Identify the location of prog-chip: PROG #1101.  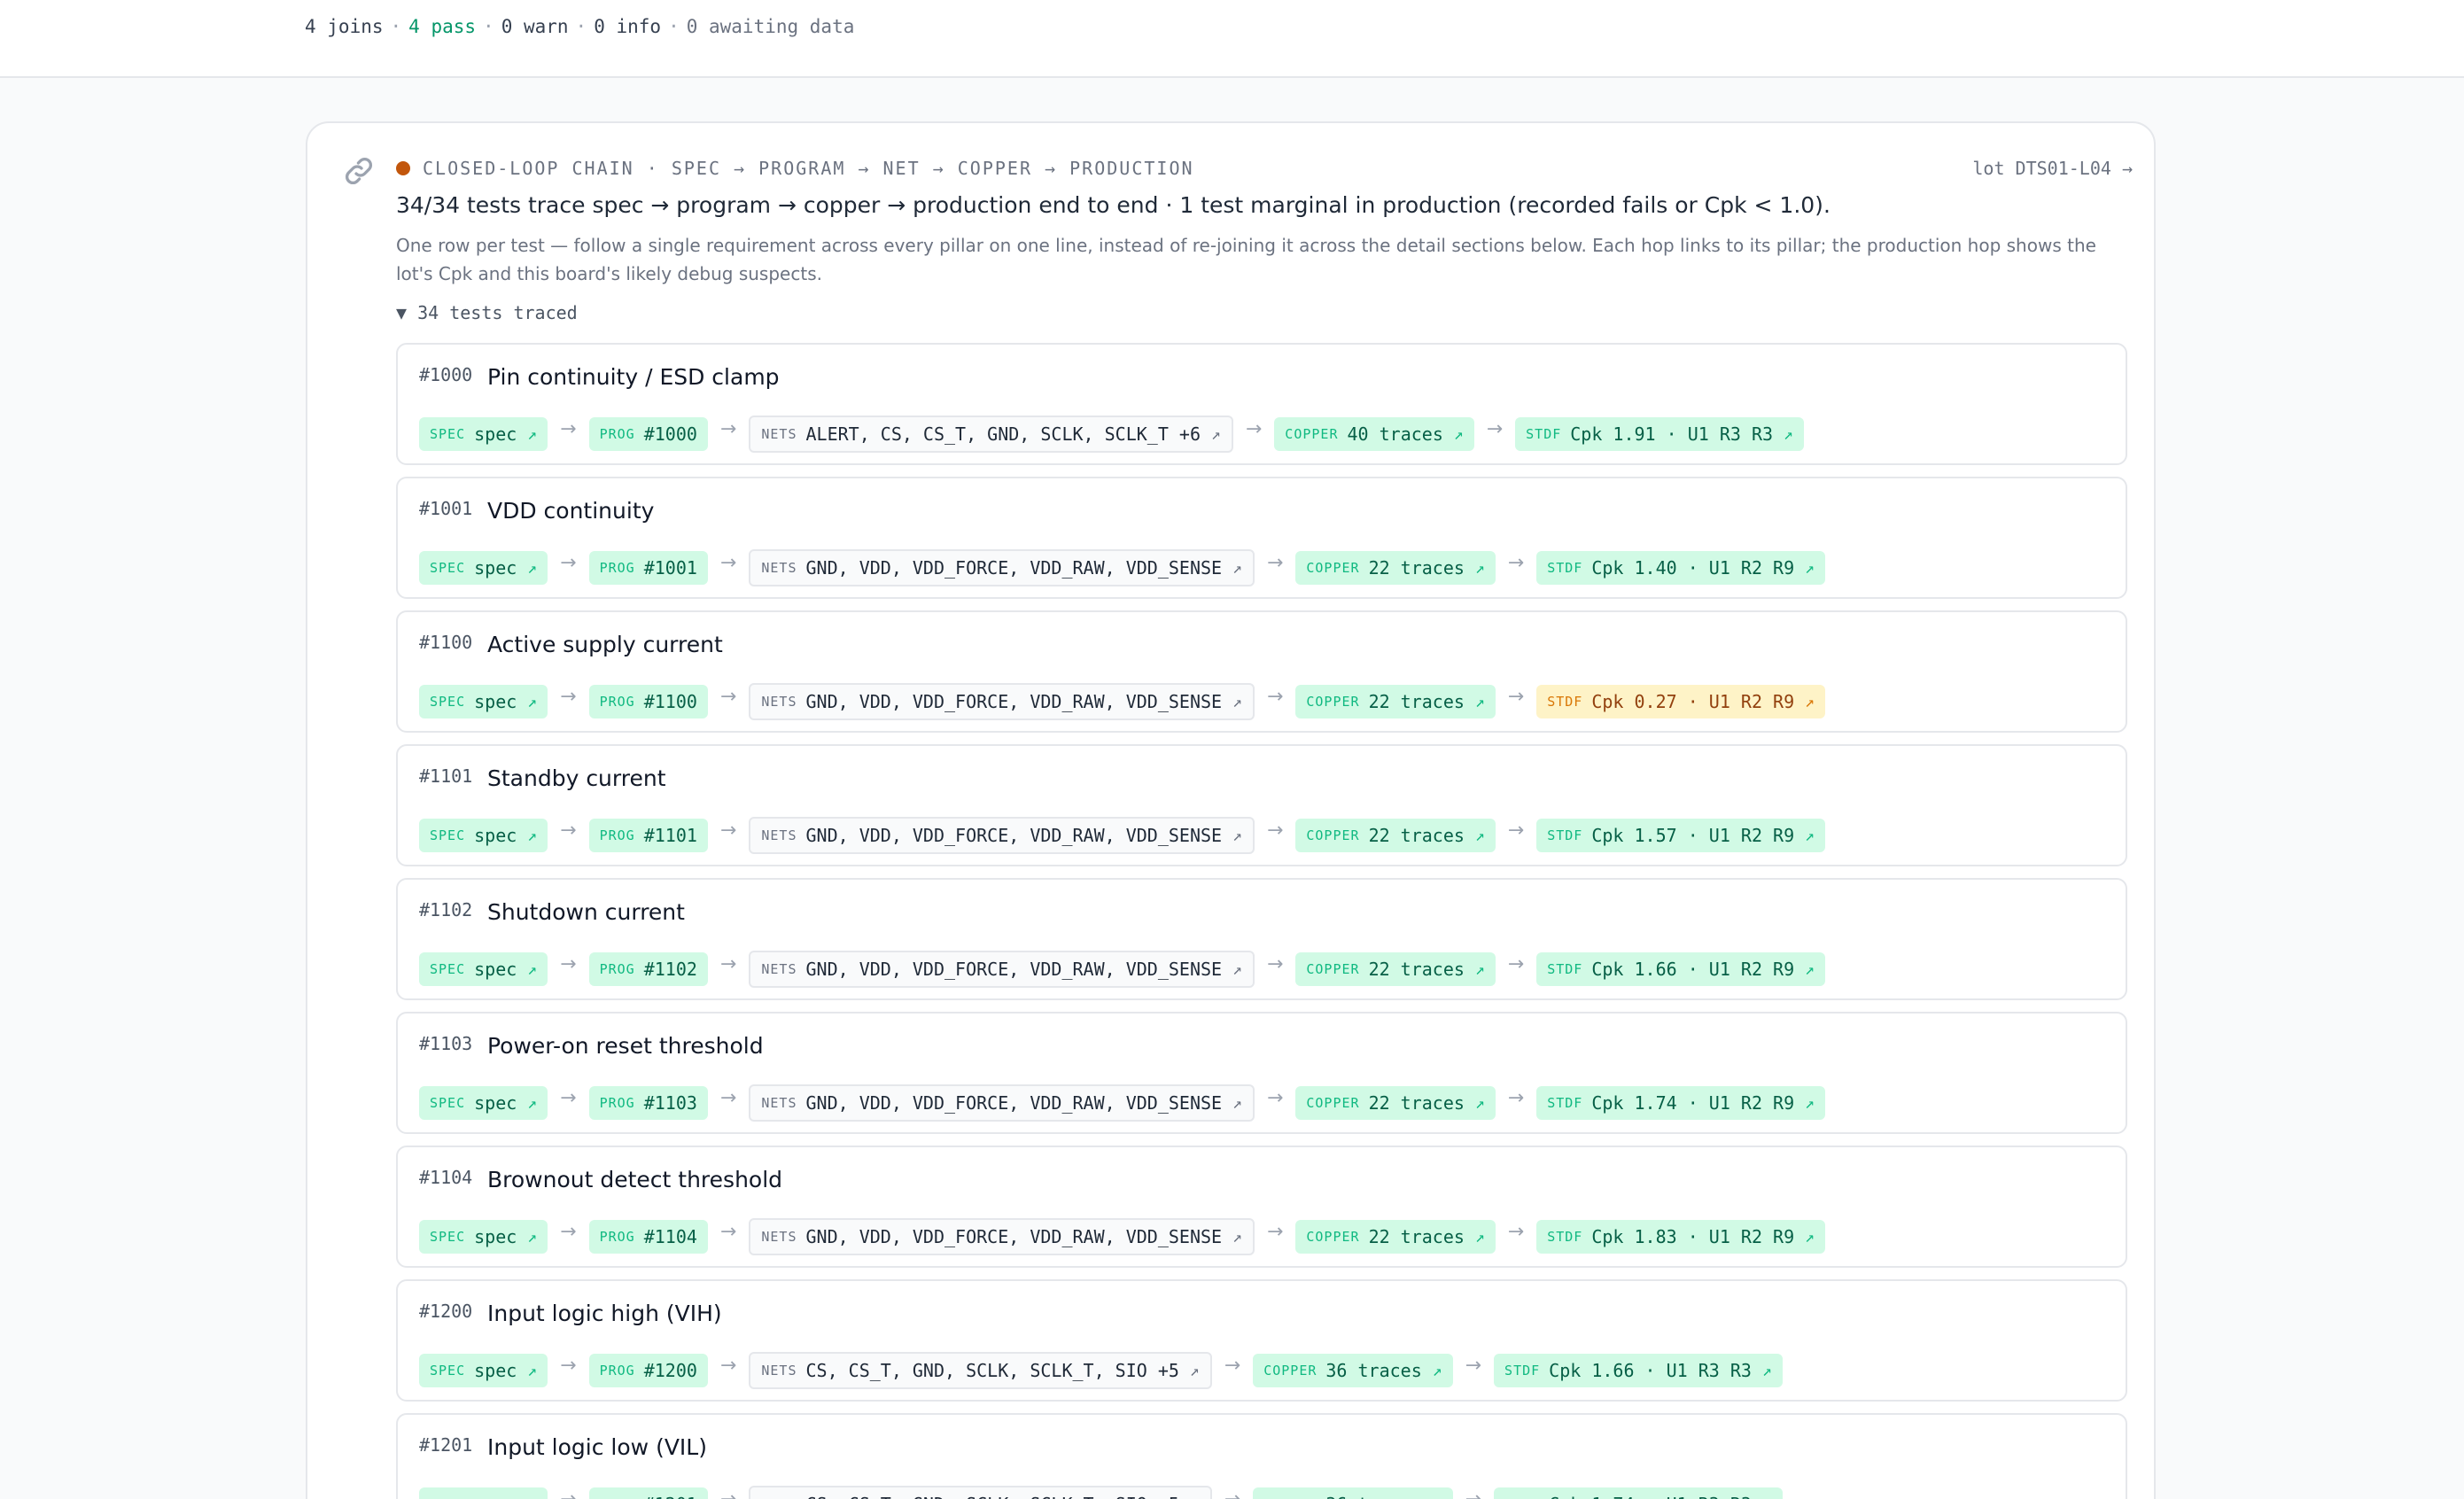
(648, 836).